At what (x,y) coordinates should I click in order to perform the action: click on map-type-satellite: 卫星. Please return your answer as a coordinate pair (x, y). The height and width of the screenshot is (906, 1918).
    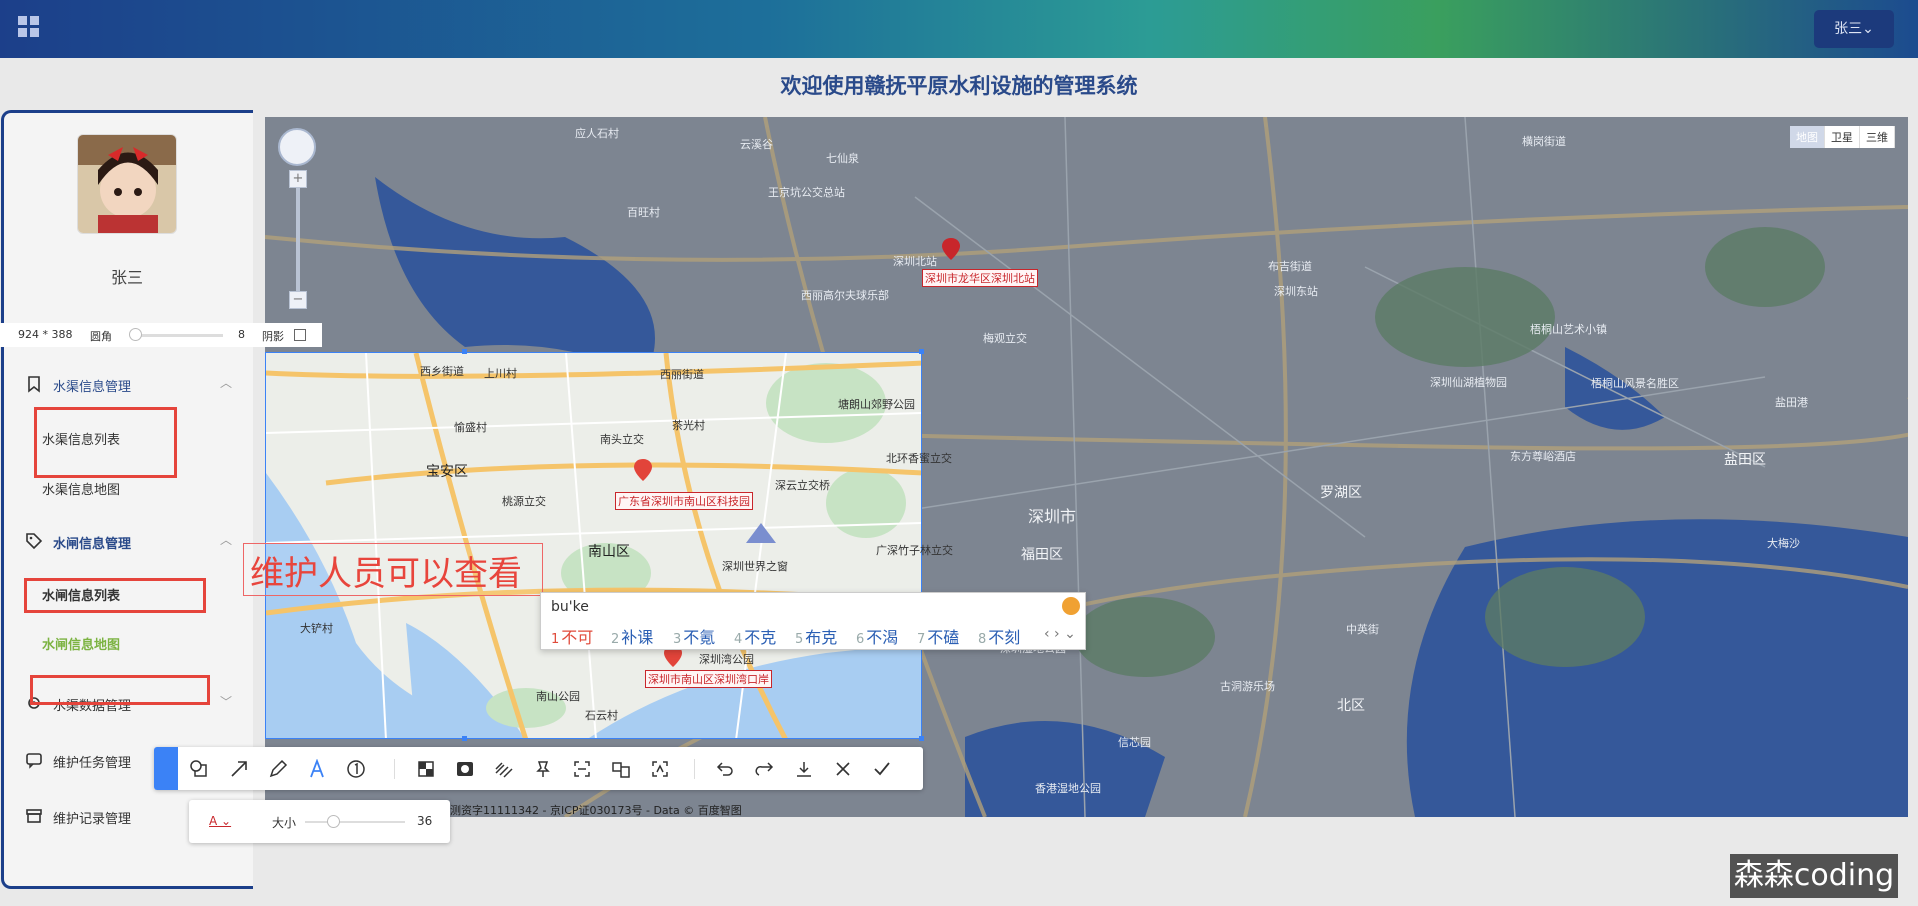
    Looking at the image, I should click on (1842, 137).